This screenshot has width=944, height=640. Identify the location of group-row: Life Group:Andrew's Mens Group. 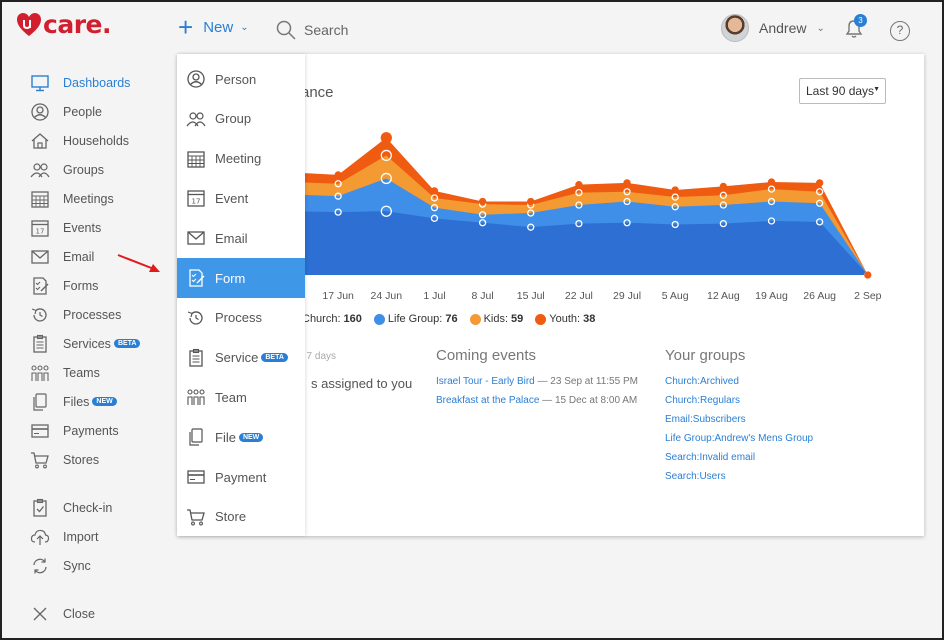
(739, 442).